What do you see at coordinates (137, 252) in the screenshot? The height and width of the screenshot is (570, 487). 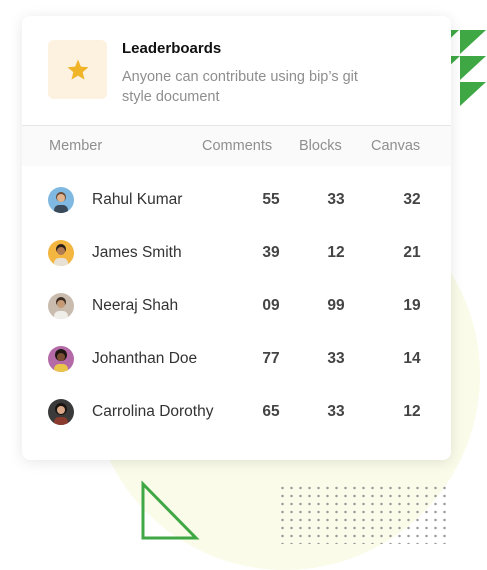 I see `member-name: James Smith` at bounding box center [137, 252].